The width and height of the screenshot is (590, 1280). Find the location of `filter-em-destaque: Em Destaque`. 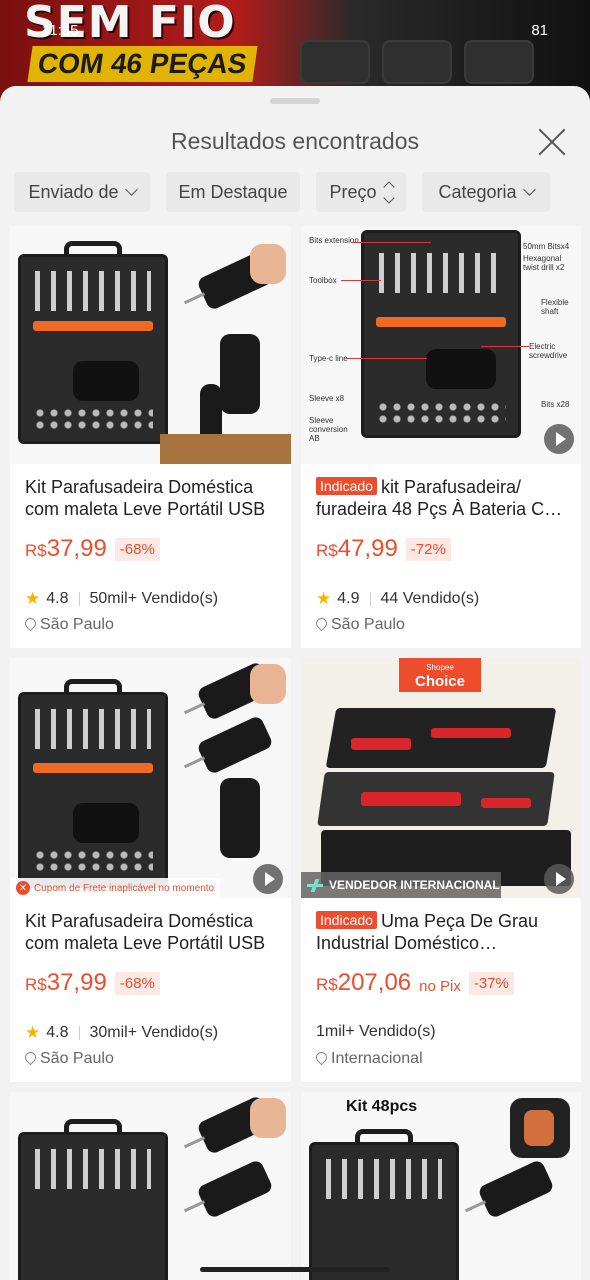

filter-em-destaque: Em Destaque is located at coordinates (233, 192).